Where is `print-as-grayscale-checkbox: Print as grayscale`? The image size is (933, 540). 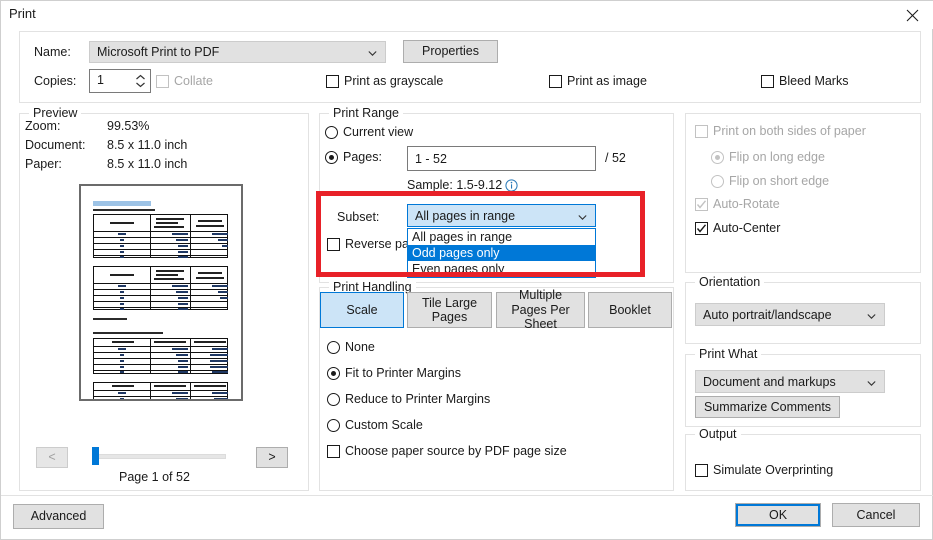 print-as-grayscale-checkbox: Print as grayscale is located at coordinates (384, 81).